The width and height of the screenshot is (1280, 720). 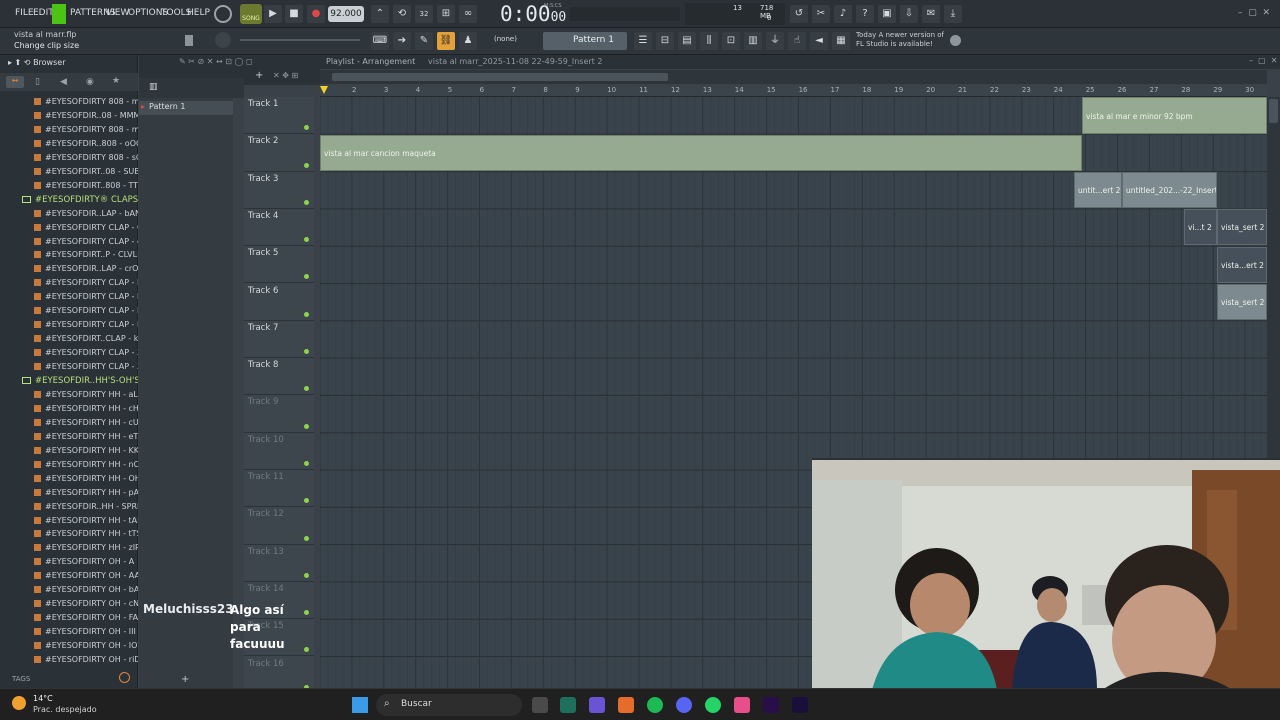 What do you see at coordinates (86, 338) in the screenshot?
I see `browser-file: #EYESOFDIRT..CLAP - kKU` at bounding box center [86, 338].